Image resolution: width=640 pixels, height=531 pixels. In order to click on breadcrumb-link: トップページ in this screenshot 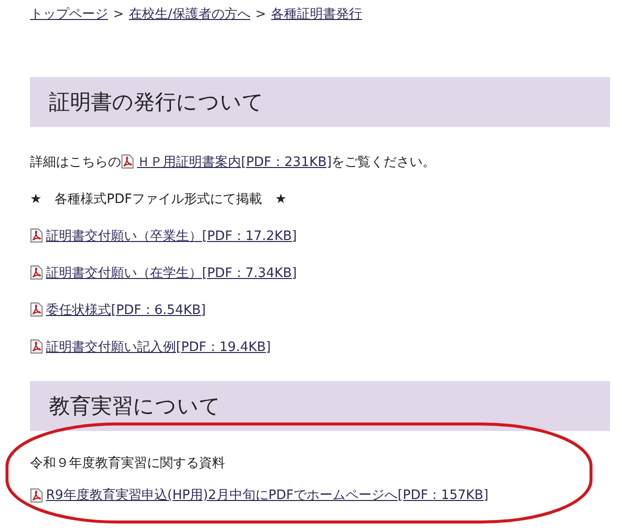, I will do `click(69, 14)`.